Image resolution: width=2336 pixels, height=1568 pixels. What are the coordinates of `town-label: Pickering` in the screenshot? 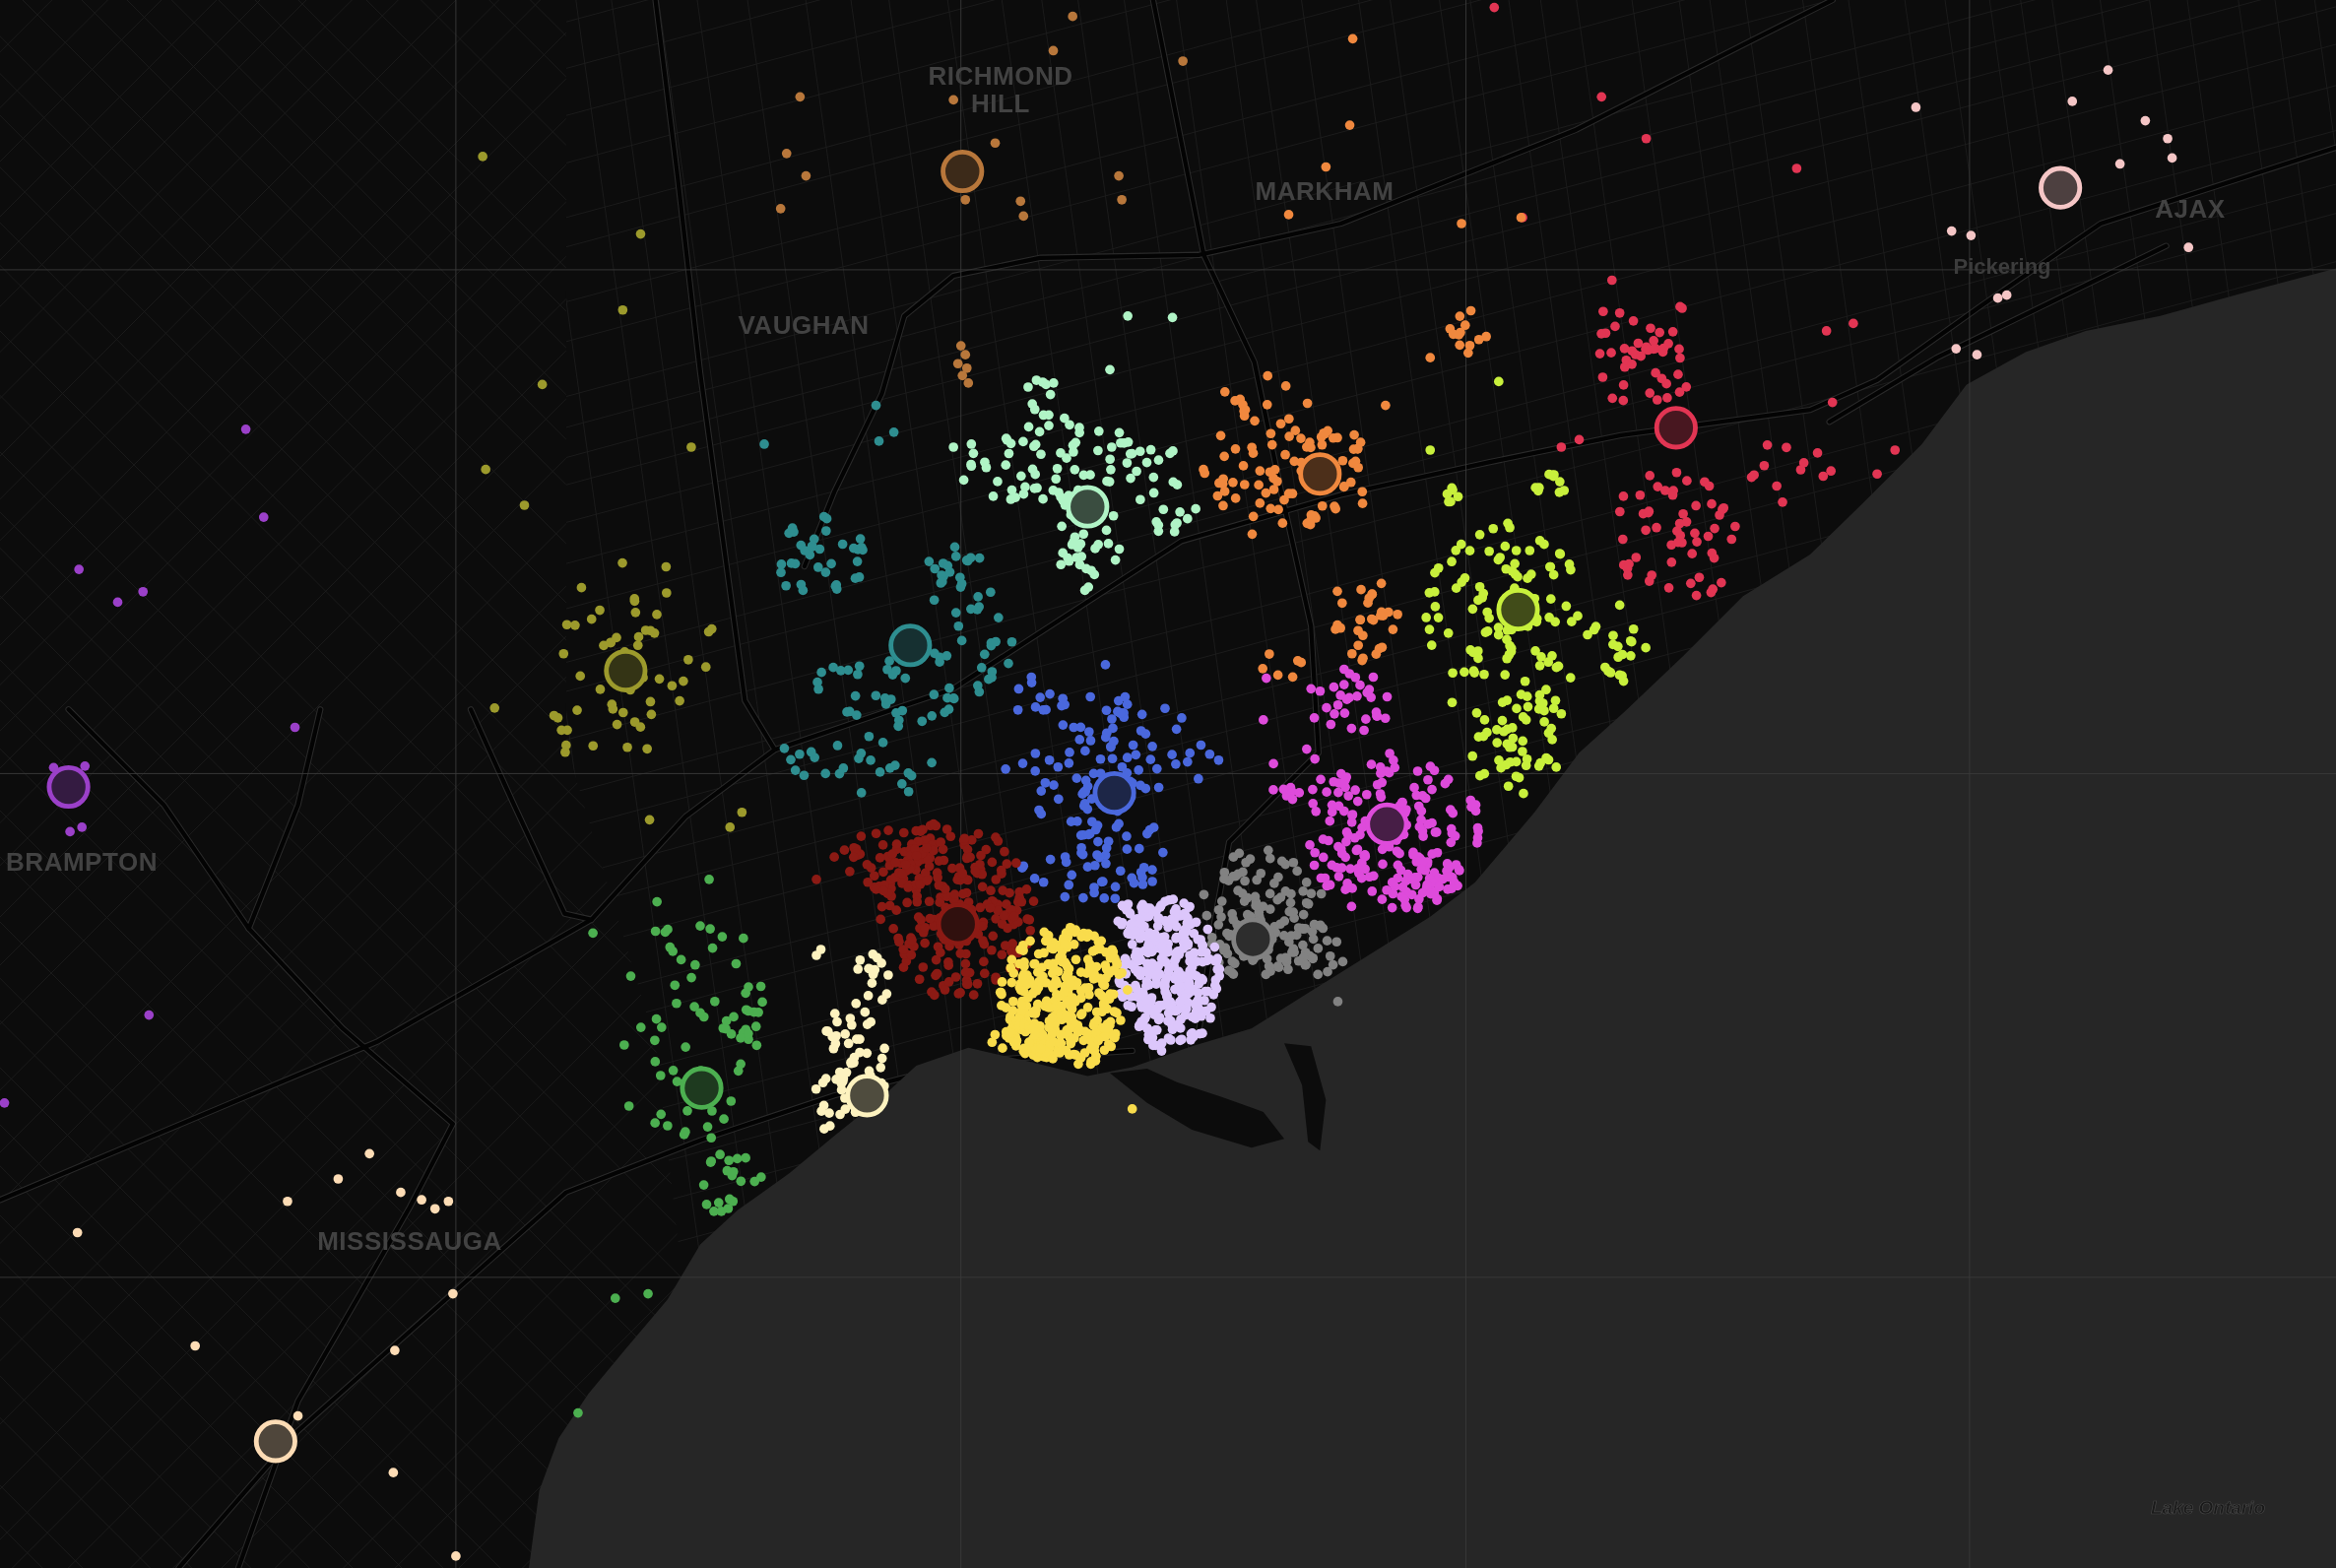 It's located at (2002, 267).